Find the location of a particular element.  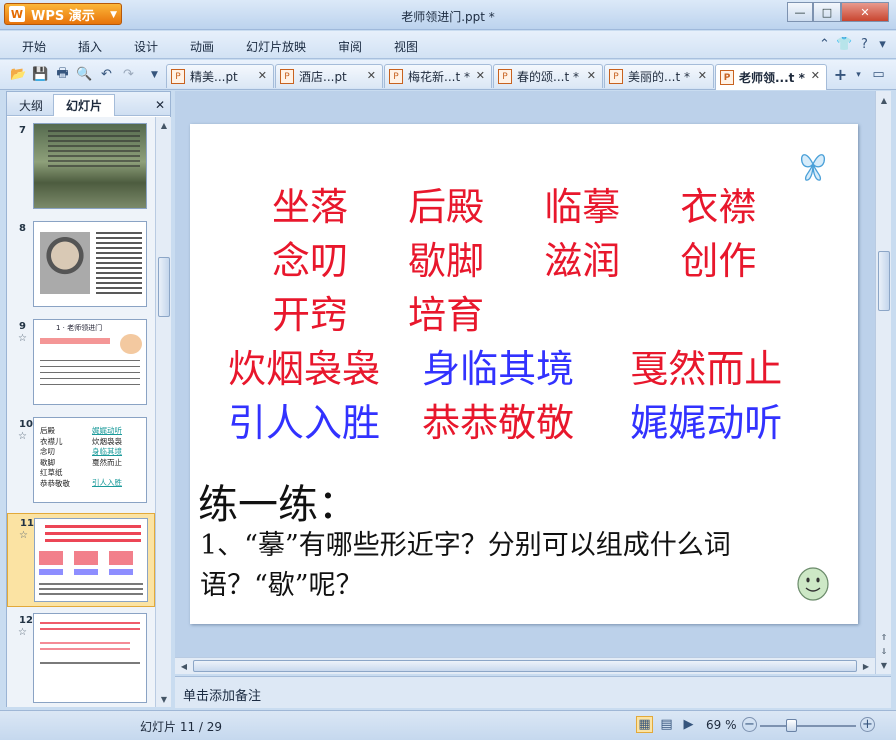

thumbnail-item: 7 is located at coordinates (81, 169).